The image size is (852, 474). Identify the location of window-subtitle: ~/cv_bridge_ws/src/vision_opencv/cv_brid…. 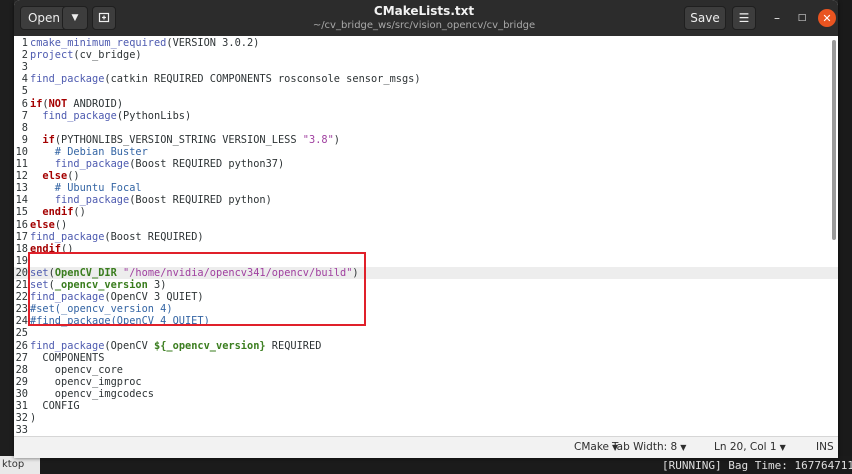
(424, 25).